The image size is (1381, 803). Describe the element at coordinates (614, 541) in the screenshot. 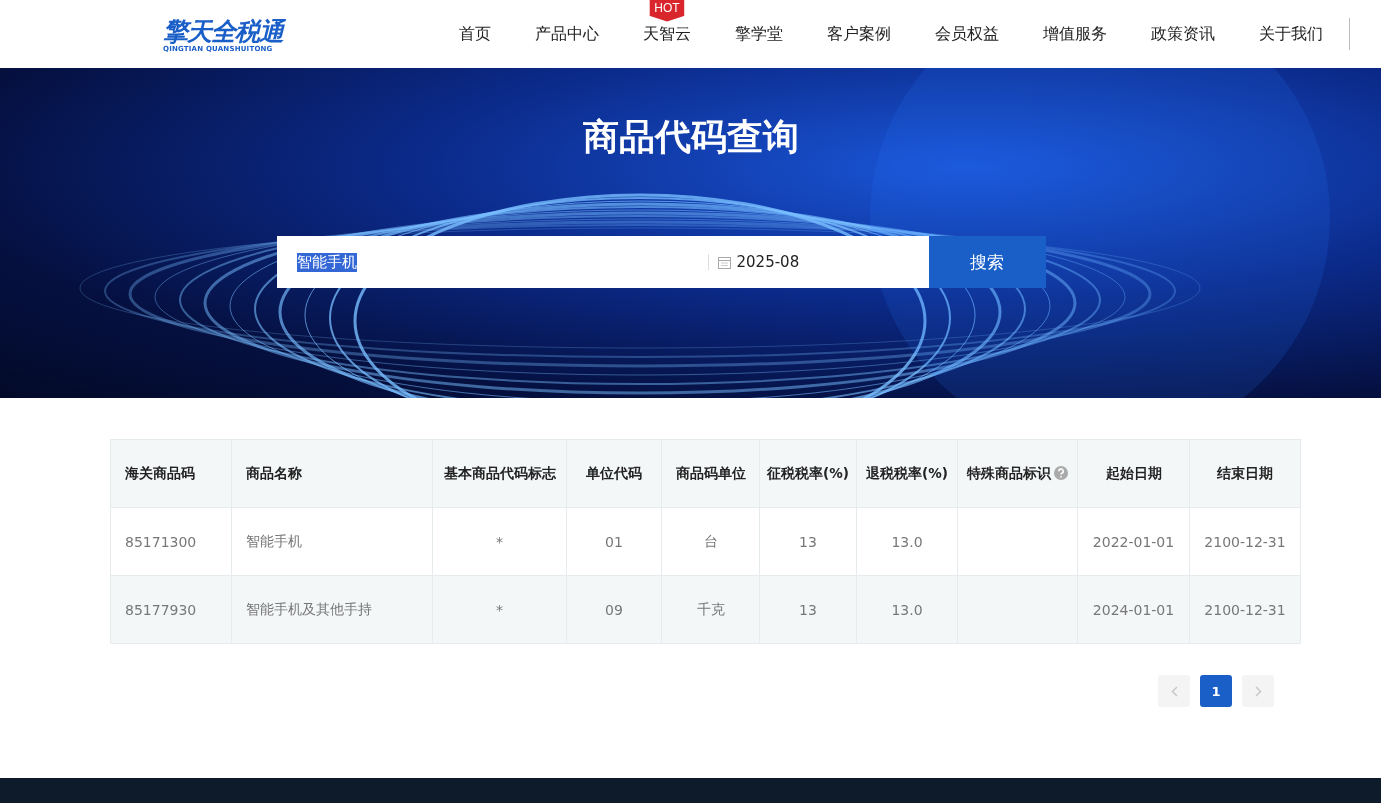

I see `table-cell: 01` at that location.